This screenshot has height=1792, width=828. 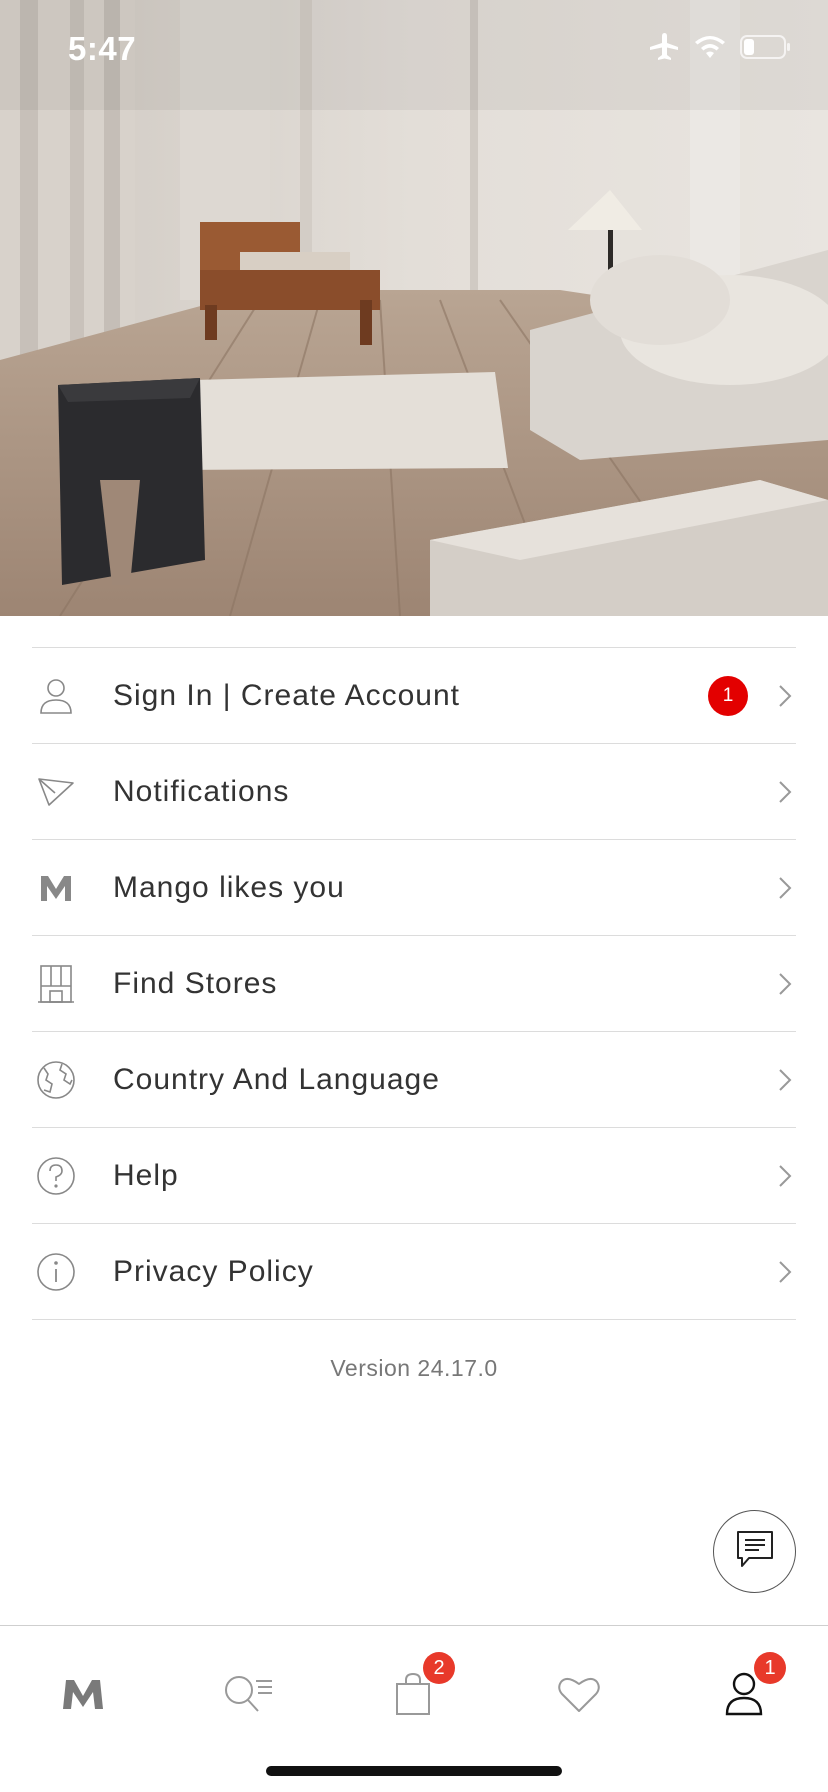 I want to click on mango-m-icon, so click(x=56, y=888).